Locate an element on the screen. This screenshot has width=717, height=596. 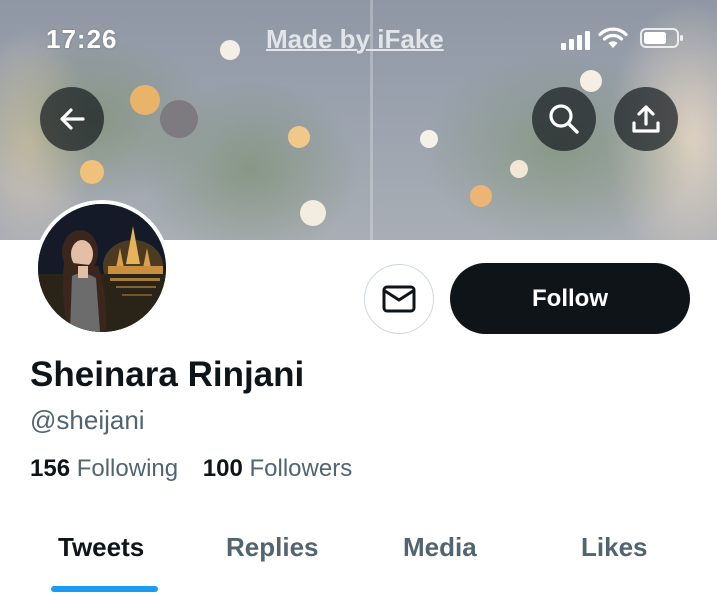
tab-media: Media is located at coordinates (440, 547).